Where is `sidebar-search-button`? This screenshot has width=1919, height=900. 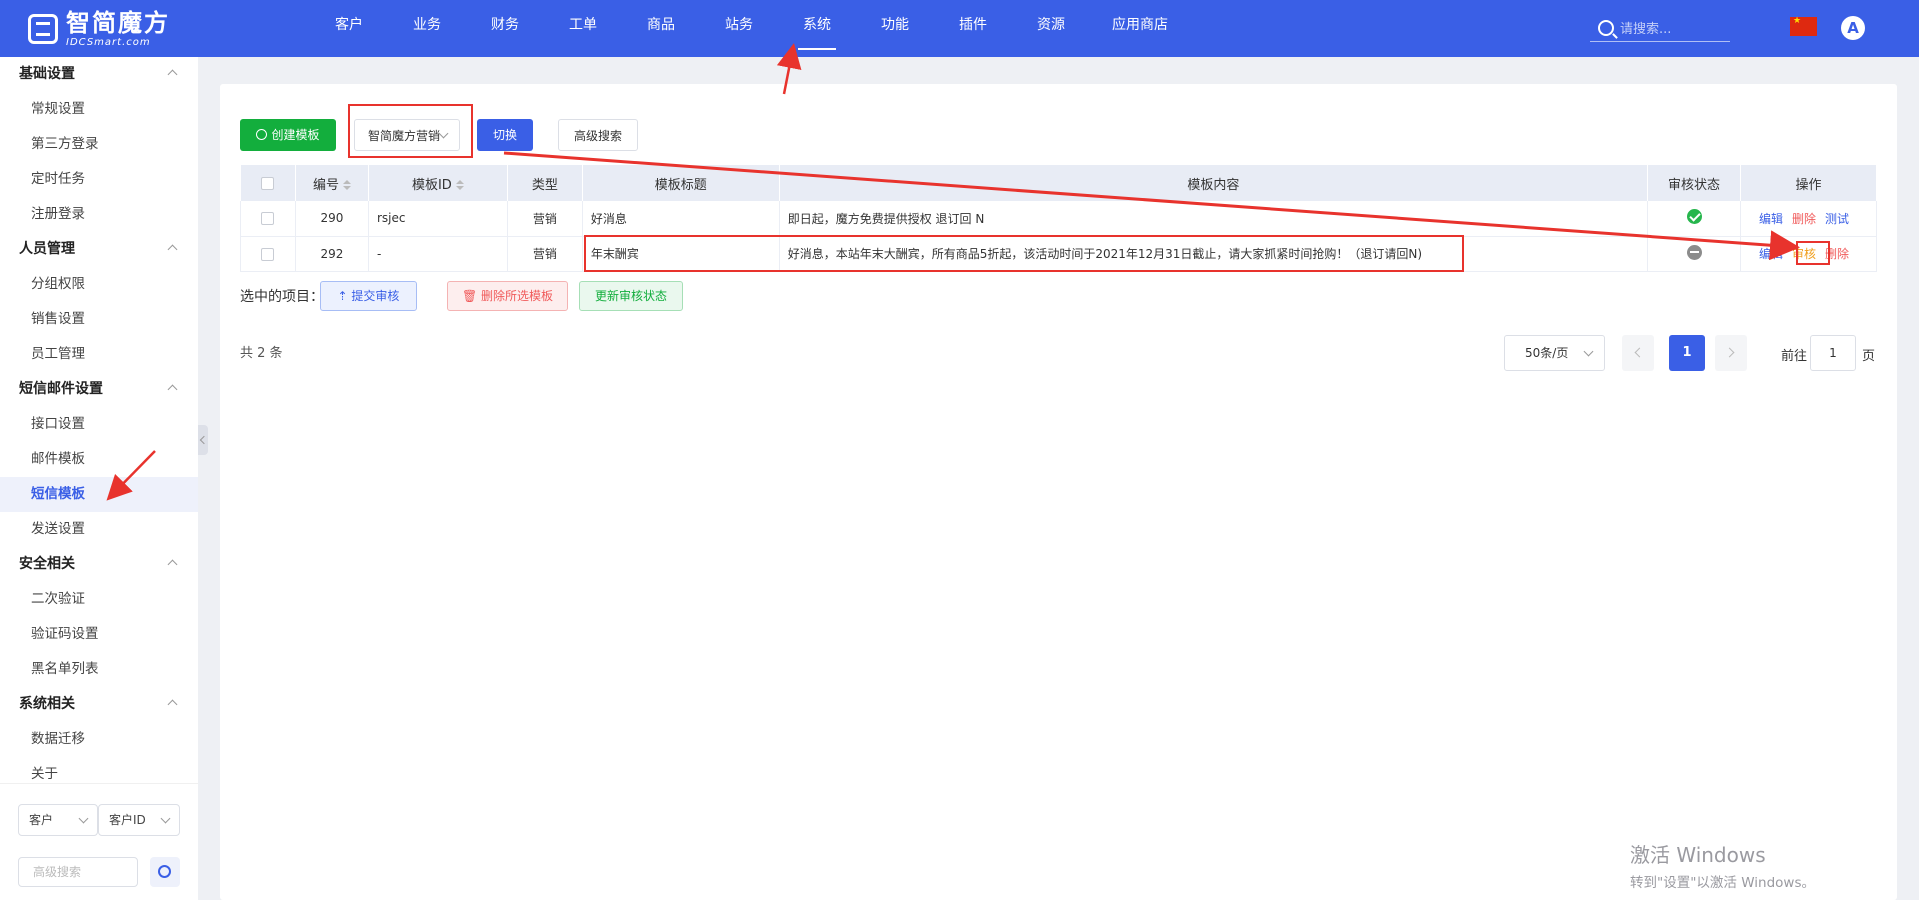
sidebar-search-button is located at coordinates (165, 872).